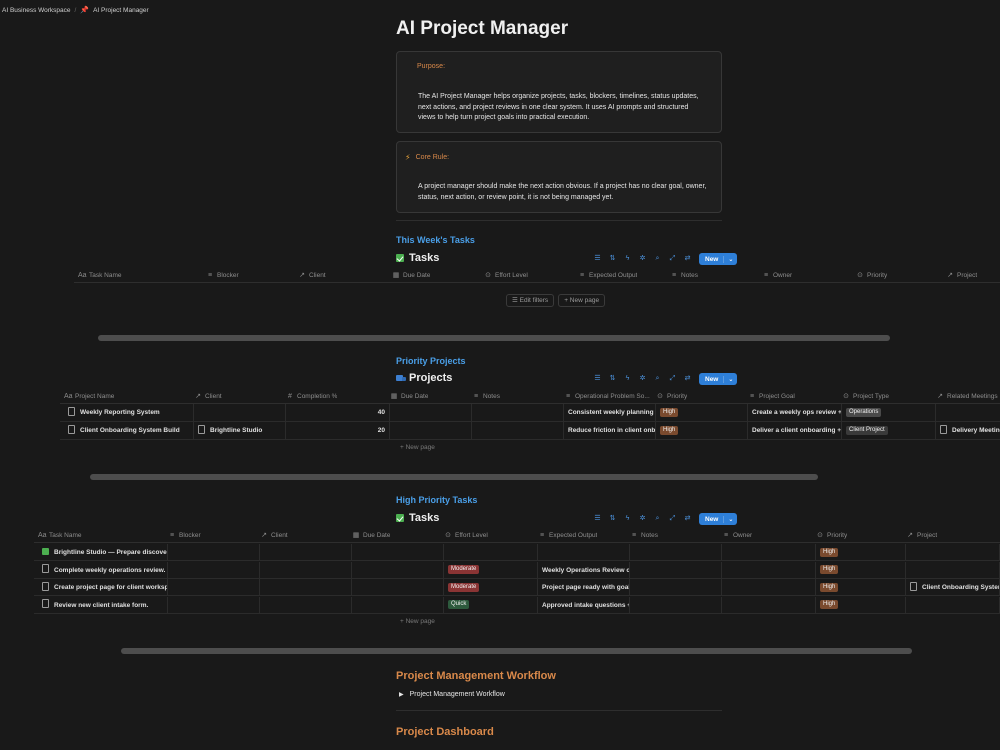 Image resolution: width=1000 pixels, height=750 pixels. What do you see at coordinates (89, 397) in the screenshot?
I see `column-header-project-name: Aa Project Name` at bounding box center [89, 397].